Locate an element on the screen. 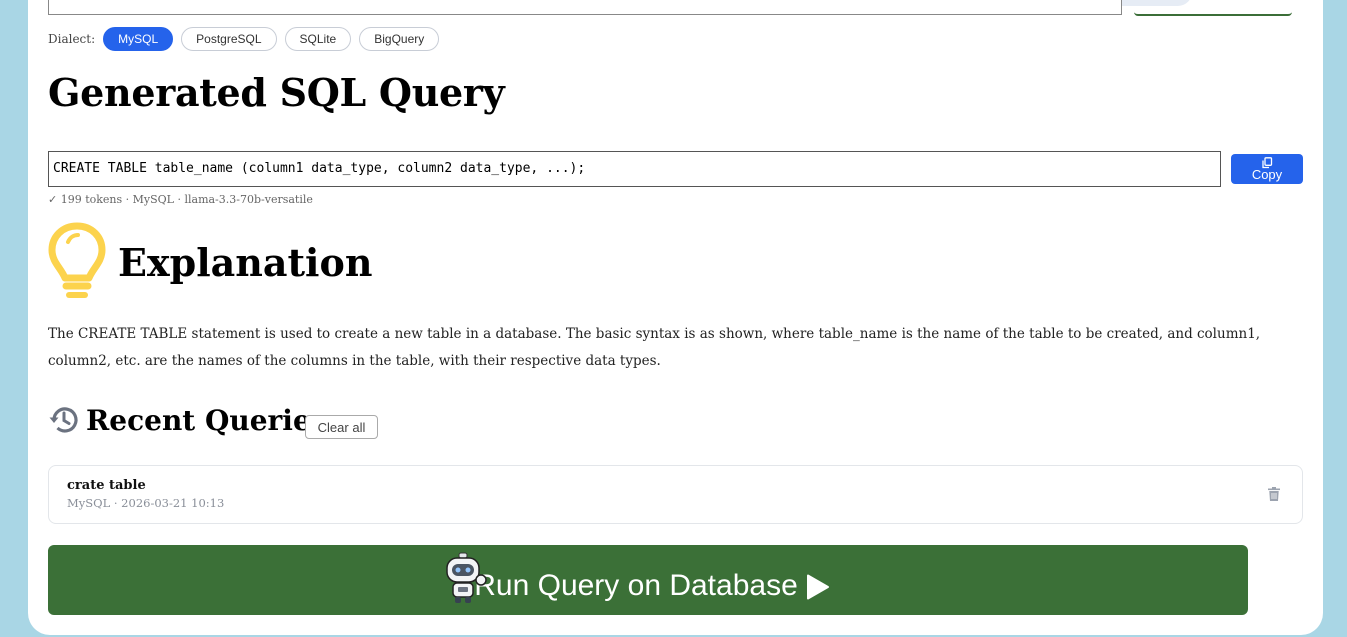  dialect-option-bigquery: BigQuery is located at coordinates (399, 39).